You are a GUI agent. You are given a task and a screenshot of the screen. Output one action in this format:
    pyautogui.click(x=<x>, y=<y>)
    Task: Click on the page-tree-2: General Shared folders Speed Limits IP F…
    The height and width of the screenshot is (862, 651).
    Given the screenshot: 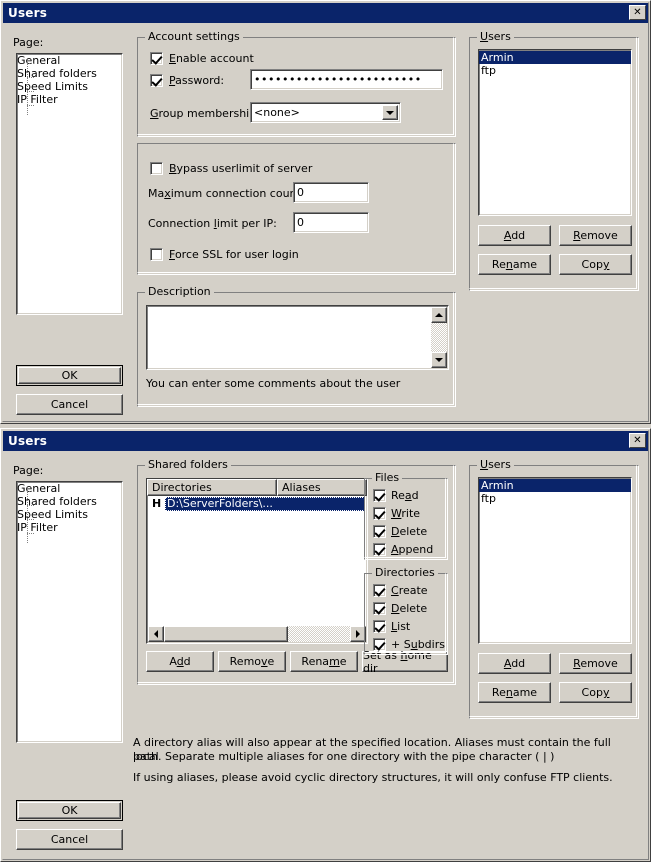 What is the action you would take?
    pyautogui.click(x=69, y=612)
    